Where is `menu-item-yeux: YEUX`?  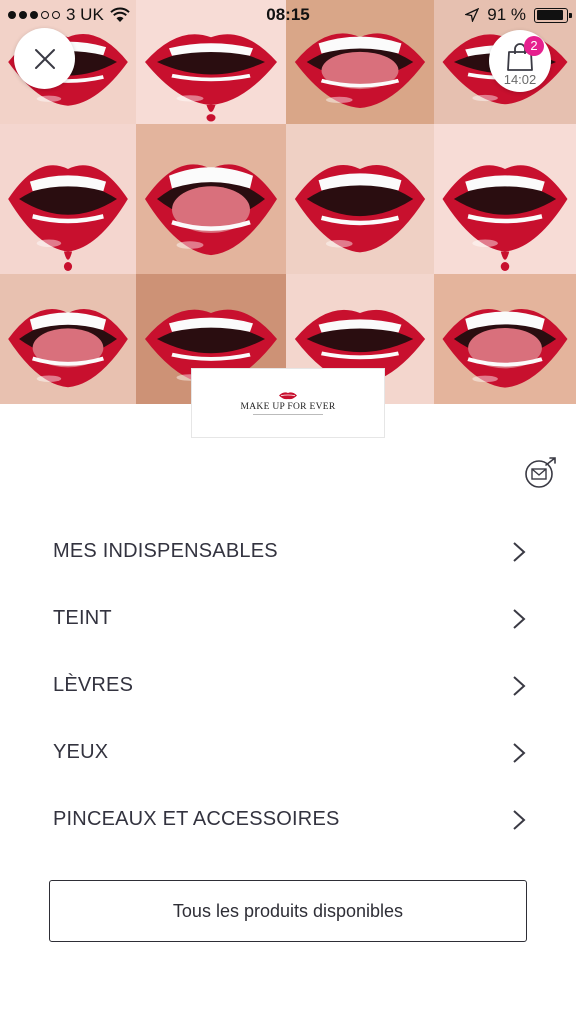
menu-item-yeux: YEUX is located at coordinates (288, 752).